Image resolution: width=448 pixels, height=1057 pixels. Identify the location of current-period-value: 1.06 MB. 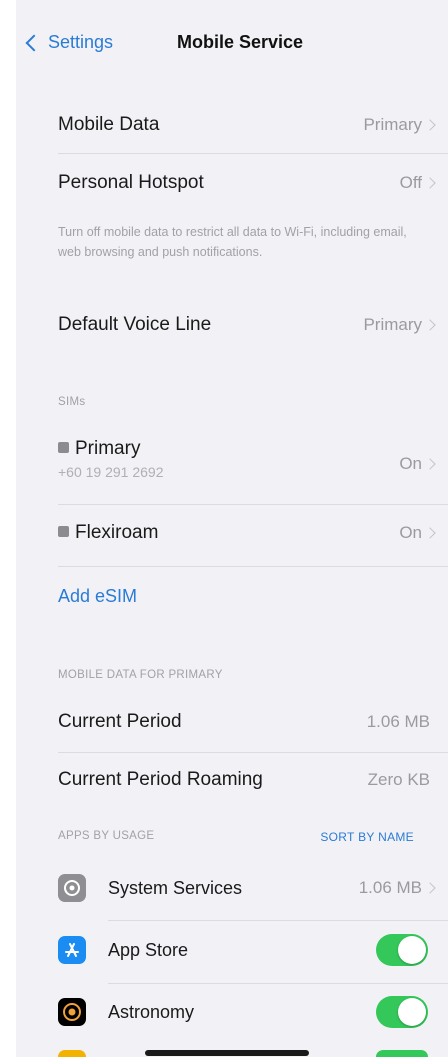
(398, 721).